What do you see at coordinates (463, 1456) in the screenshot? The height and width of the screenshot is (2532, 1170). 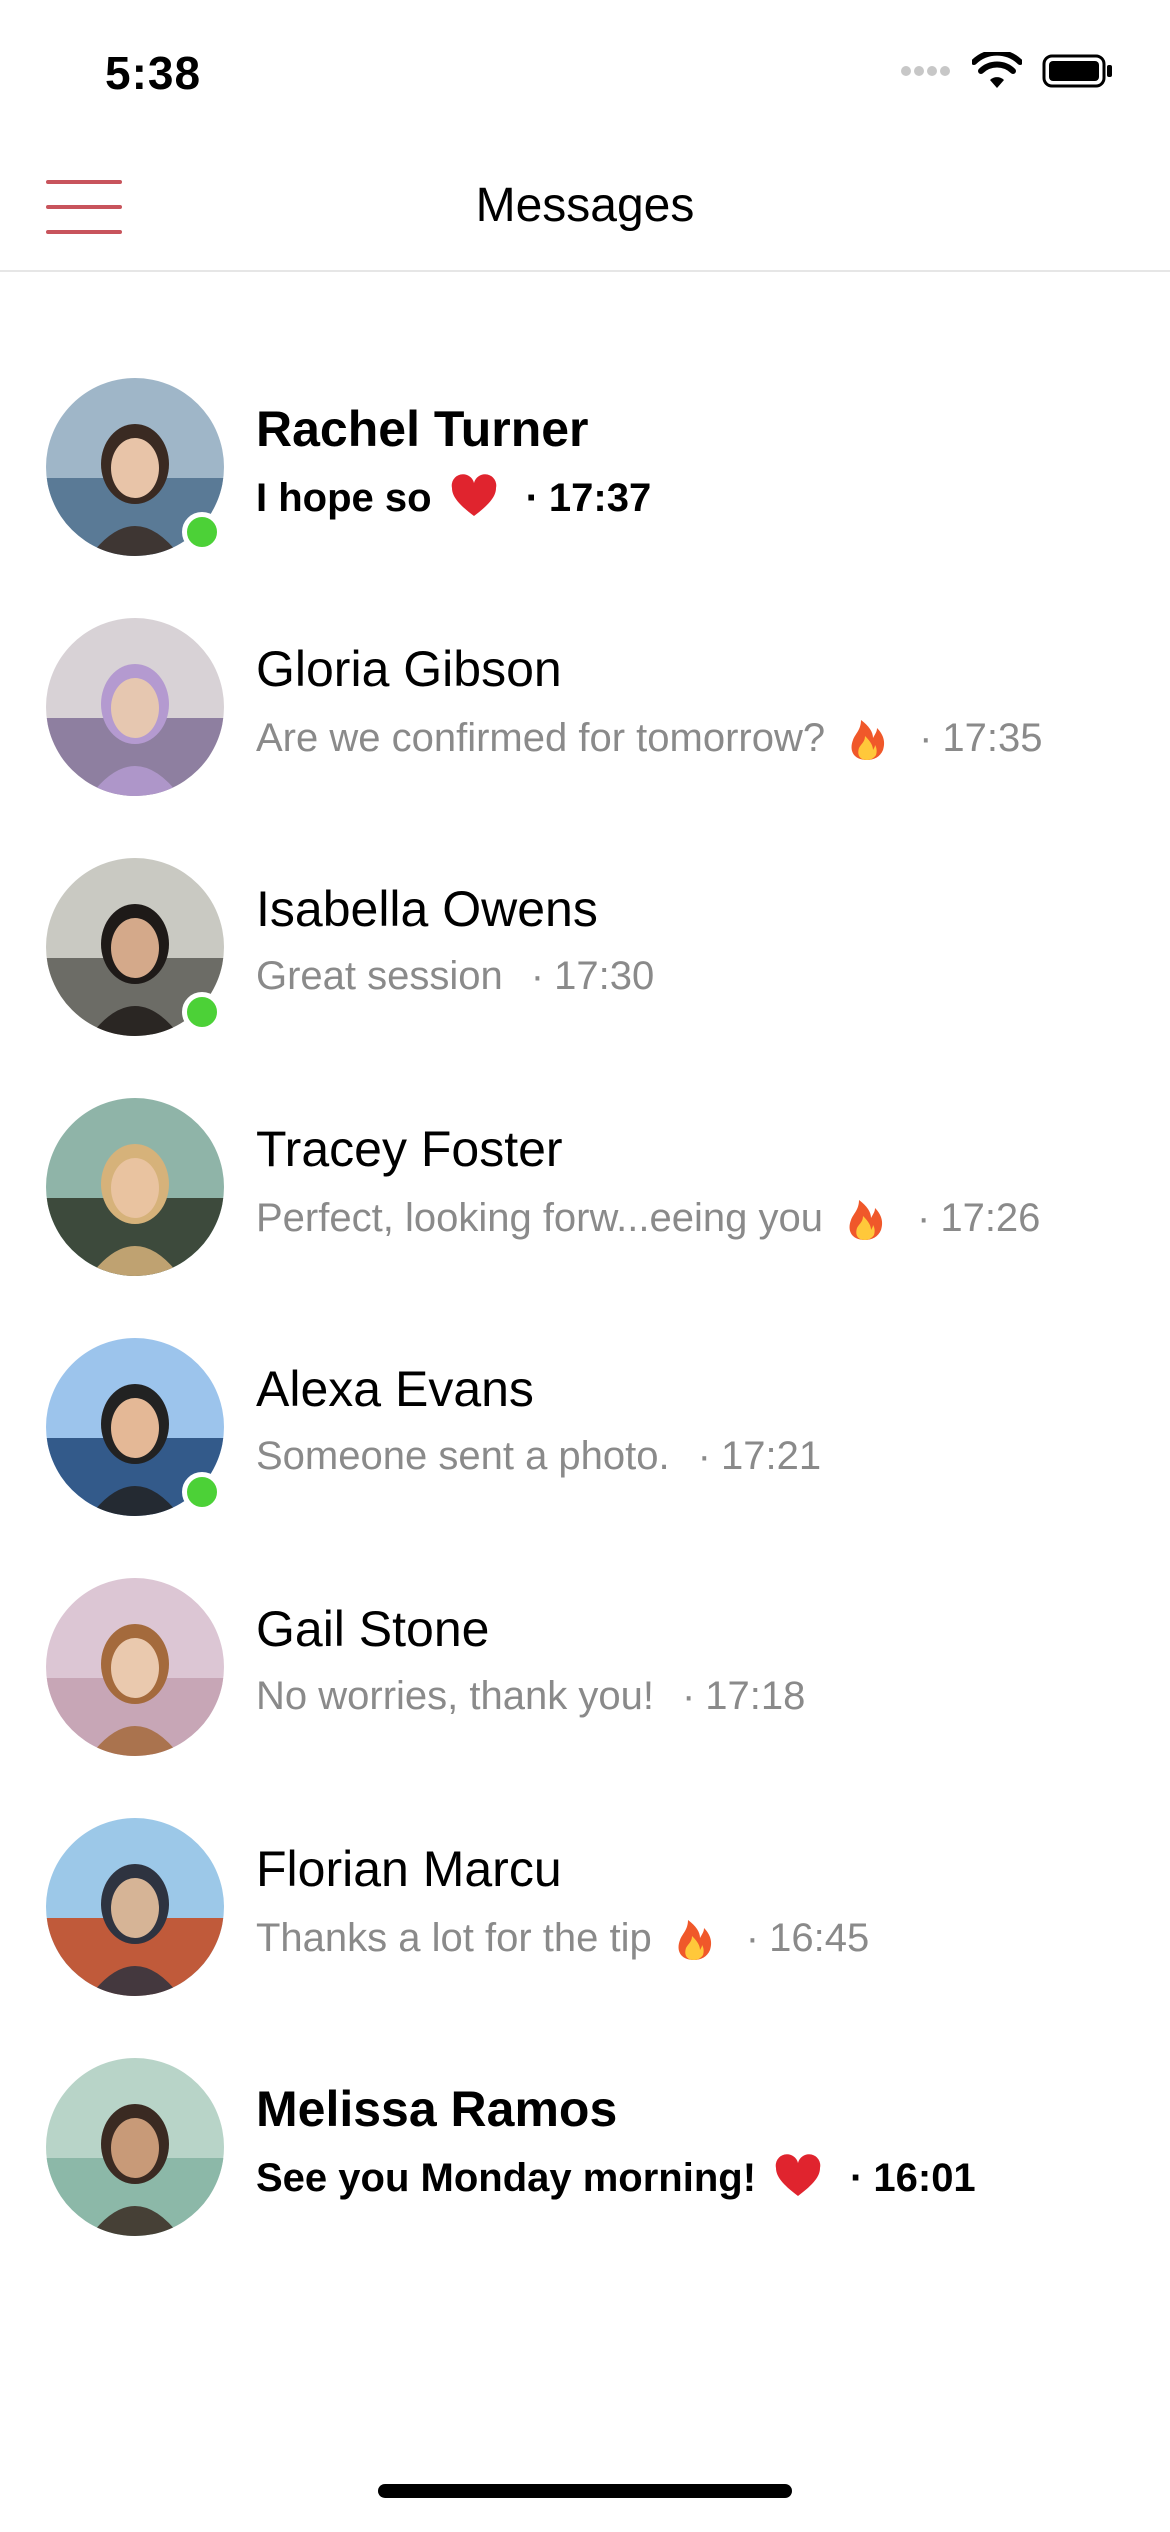 I see `message-text: Someone sent a photo.` at bounding box center [463, 1456].